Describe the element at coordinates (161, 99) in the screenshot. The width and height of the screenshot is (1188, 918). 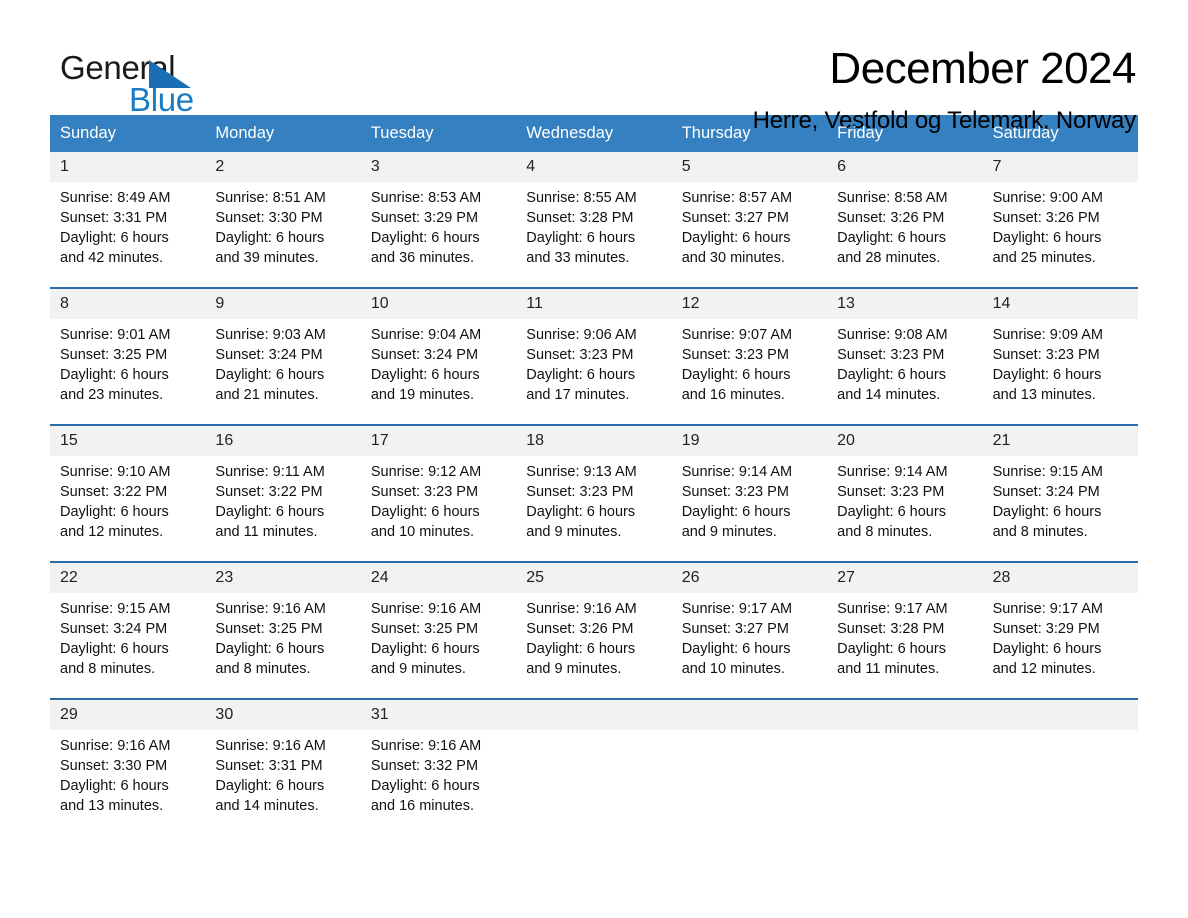
I see `logo-text-blue: Blue` at that location.